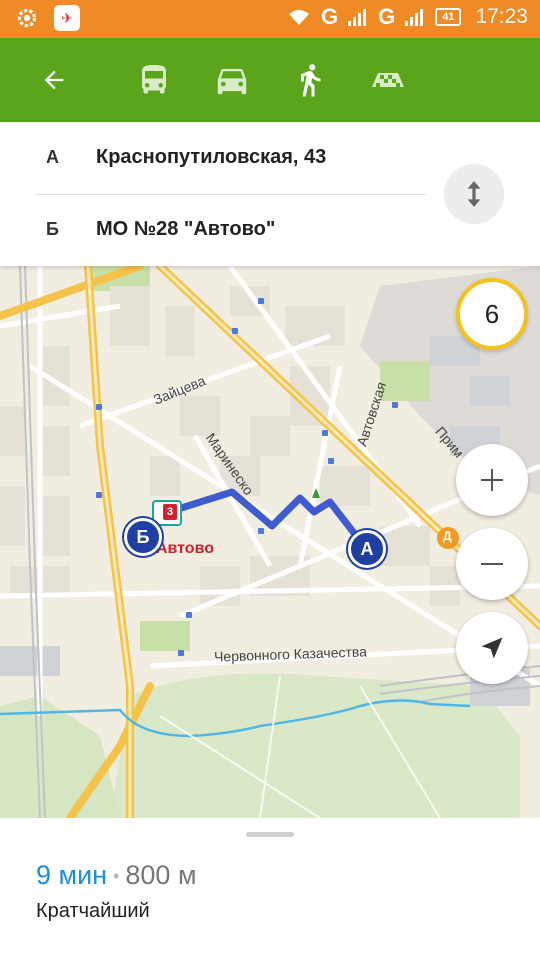 Image resolution: width=540 pixels, height=960 pixels. I want to click on status-time: 17:23, so click(501, 16).